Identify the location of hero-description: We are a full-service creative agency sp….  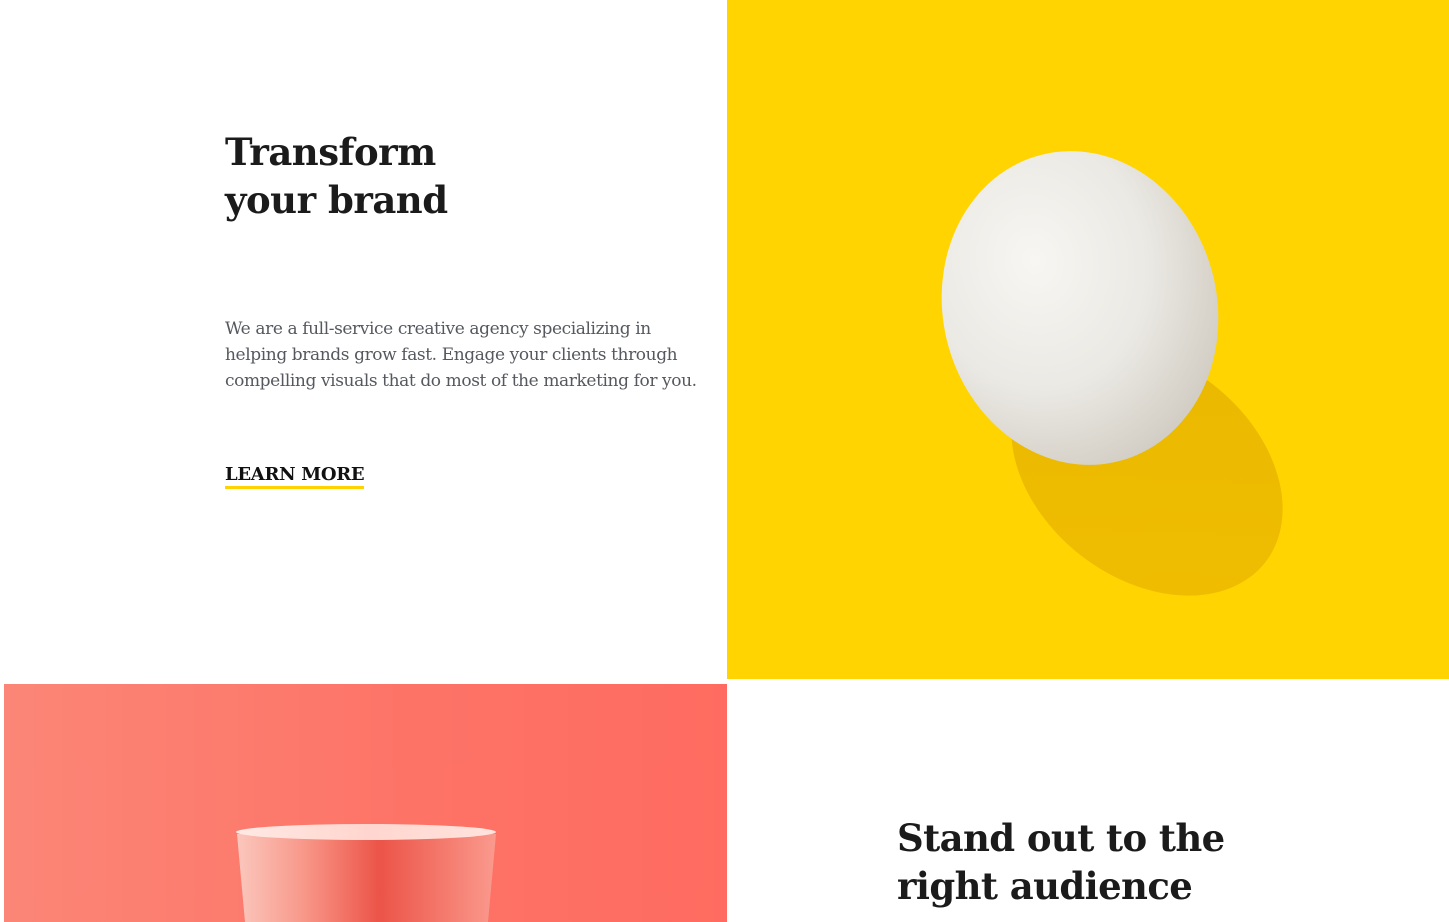
(461, 355).